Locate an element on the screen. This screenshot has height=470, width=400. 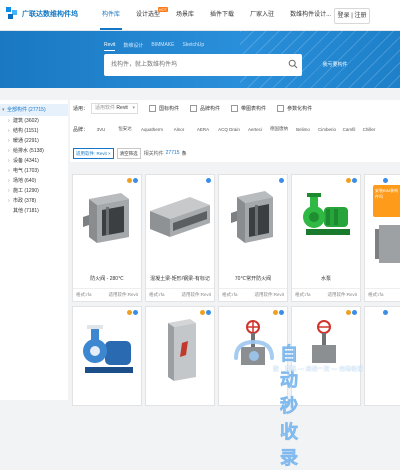
component-card: 水泵 格式:rfa 适用软件:Revit is located at coordinates (326, 238).